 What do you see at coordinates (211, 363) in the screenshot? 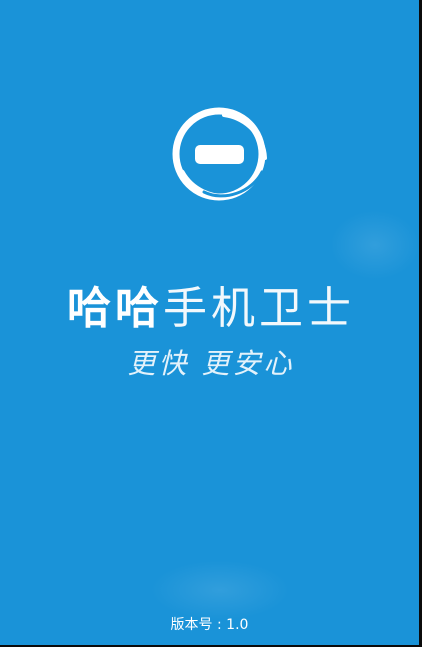
I see `slogan: 更快 更安心` at bounding box center [211, 363].